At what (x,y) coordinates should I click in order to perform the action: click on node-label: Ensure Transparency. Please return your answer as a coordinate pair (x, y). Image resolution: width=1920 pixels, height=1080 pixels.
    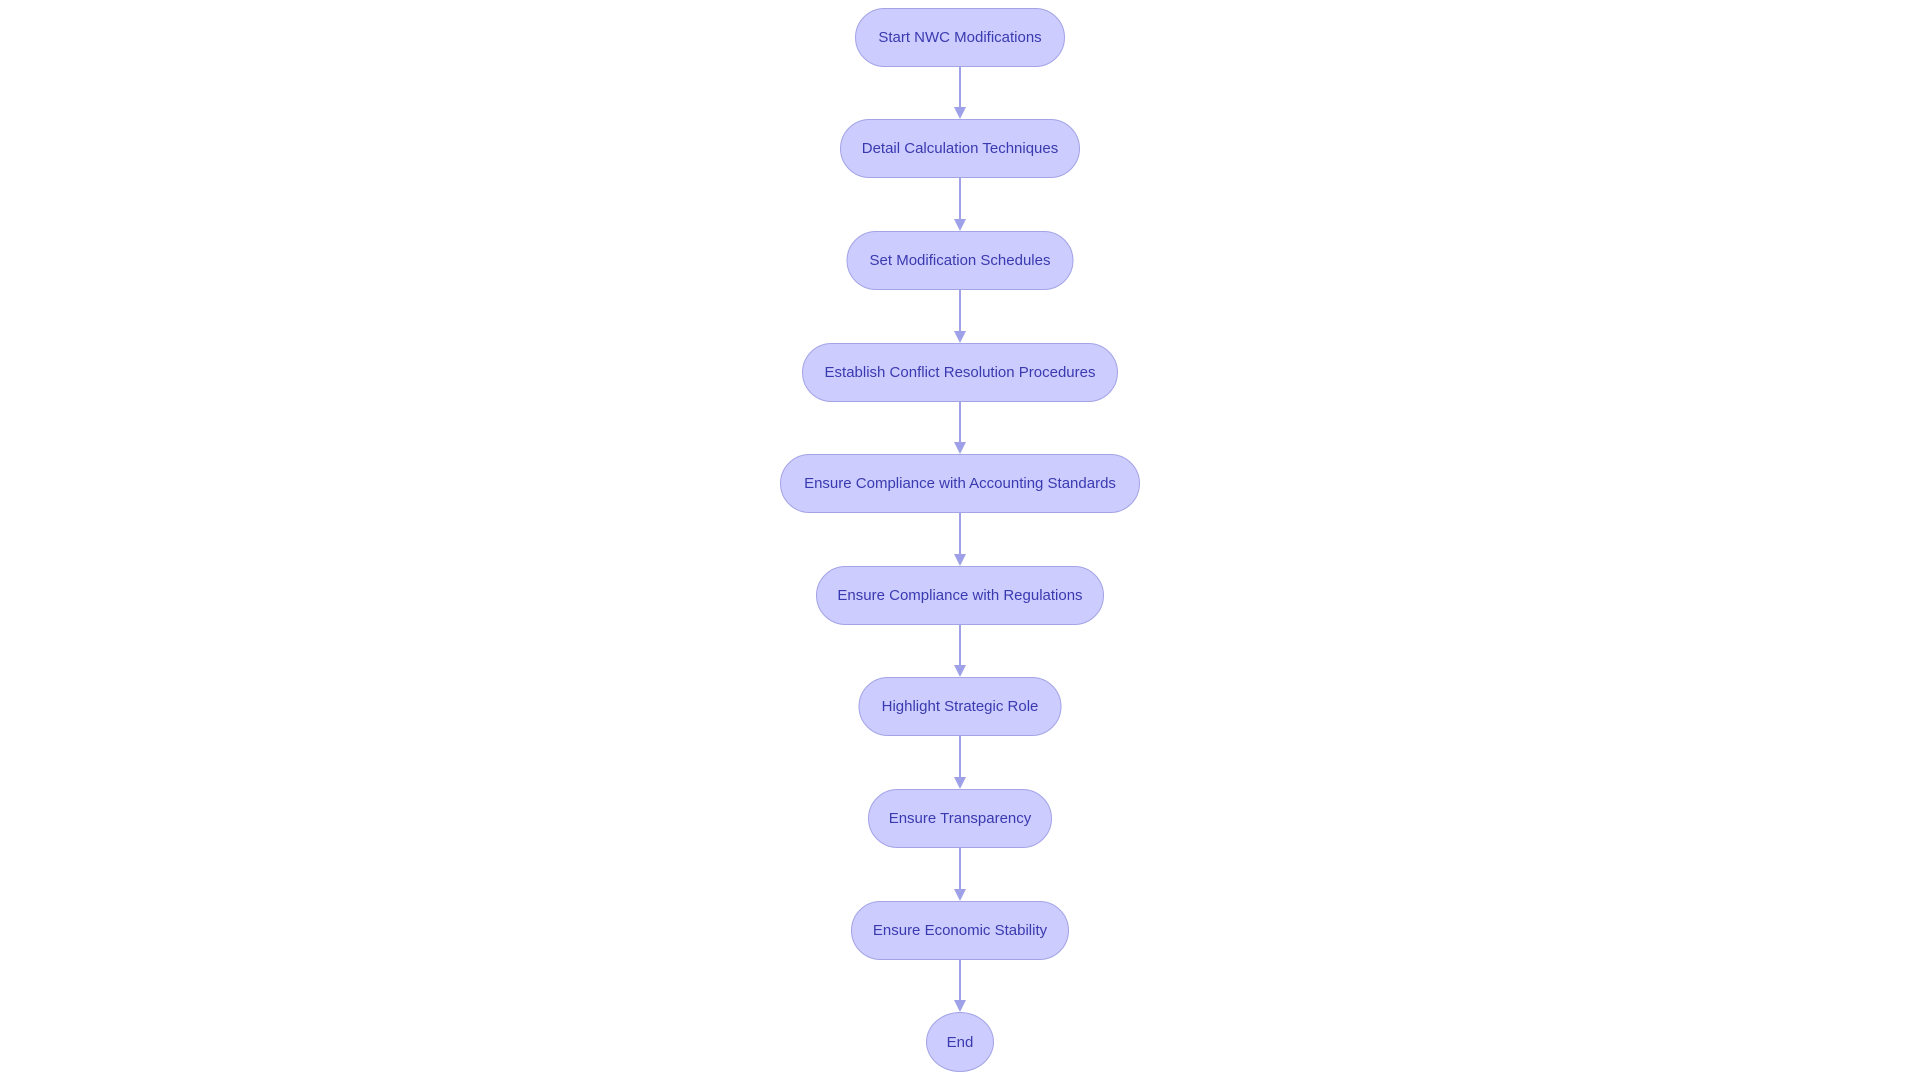
    Looking at the image, I should click on (960, 818).